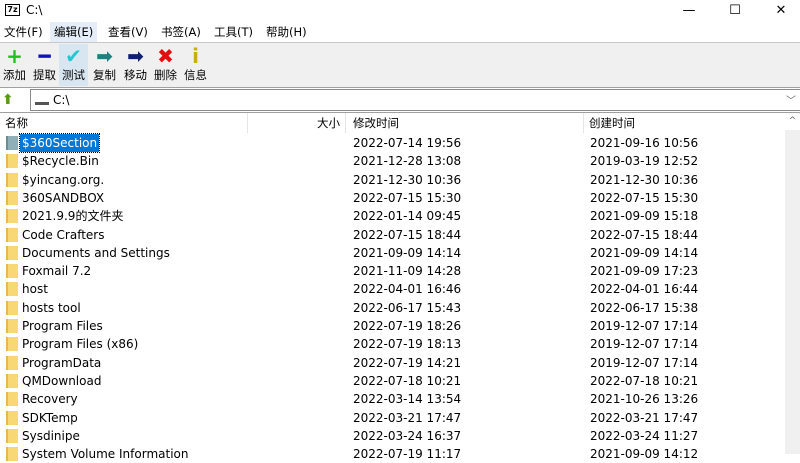 The height and width of the screenshot is (463, 800). I want to click on test-icon: ✔, so click(73, 56).